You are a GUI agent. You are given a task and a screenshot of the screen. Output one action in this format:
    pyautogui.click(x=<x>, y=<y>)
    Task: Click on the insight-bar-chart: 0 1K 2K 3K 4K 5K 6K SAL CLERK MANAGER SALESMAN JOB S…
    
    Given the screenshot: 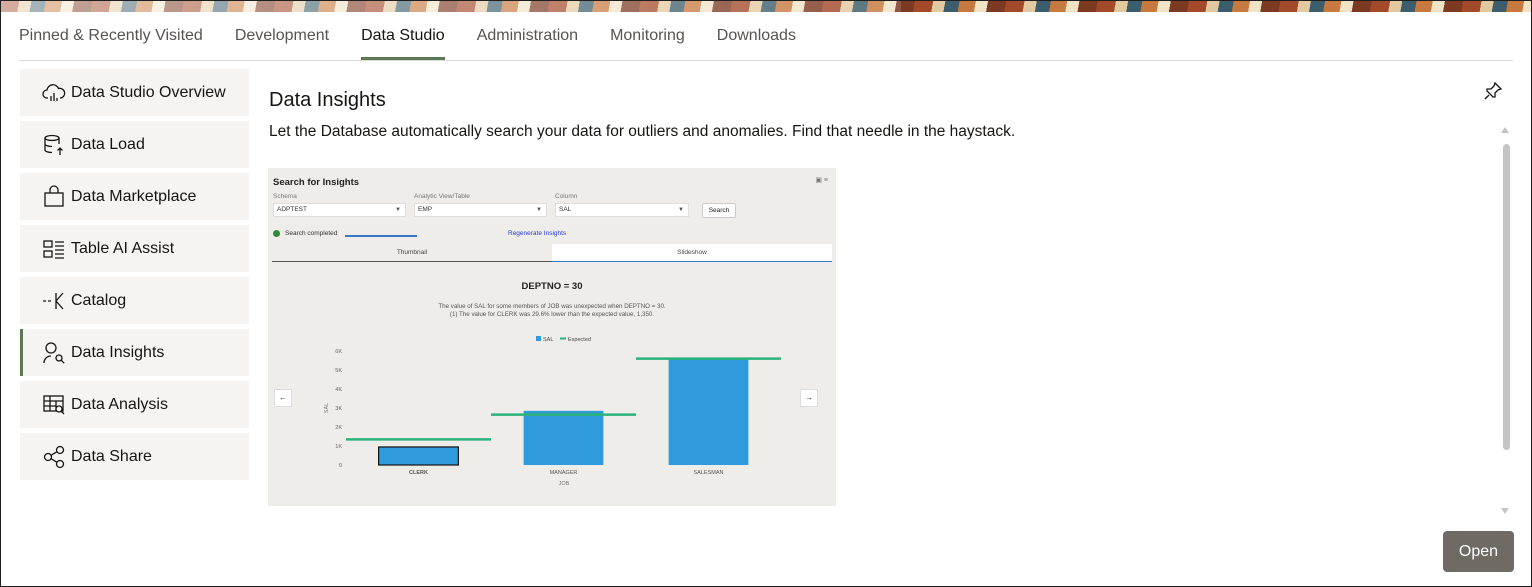 What is the action you would take?
    pyautogui.click(x=552, y=411)
    